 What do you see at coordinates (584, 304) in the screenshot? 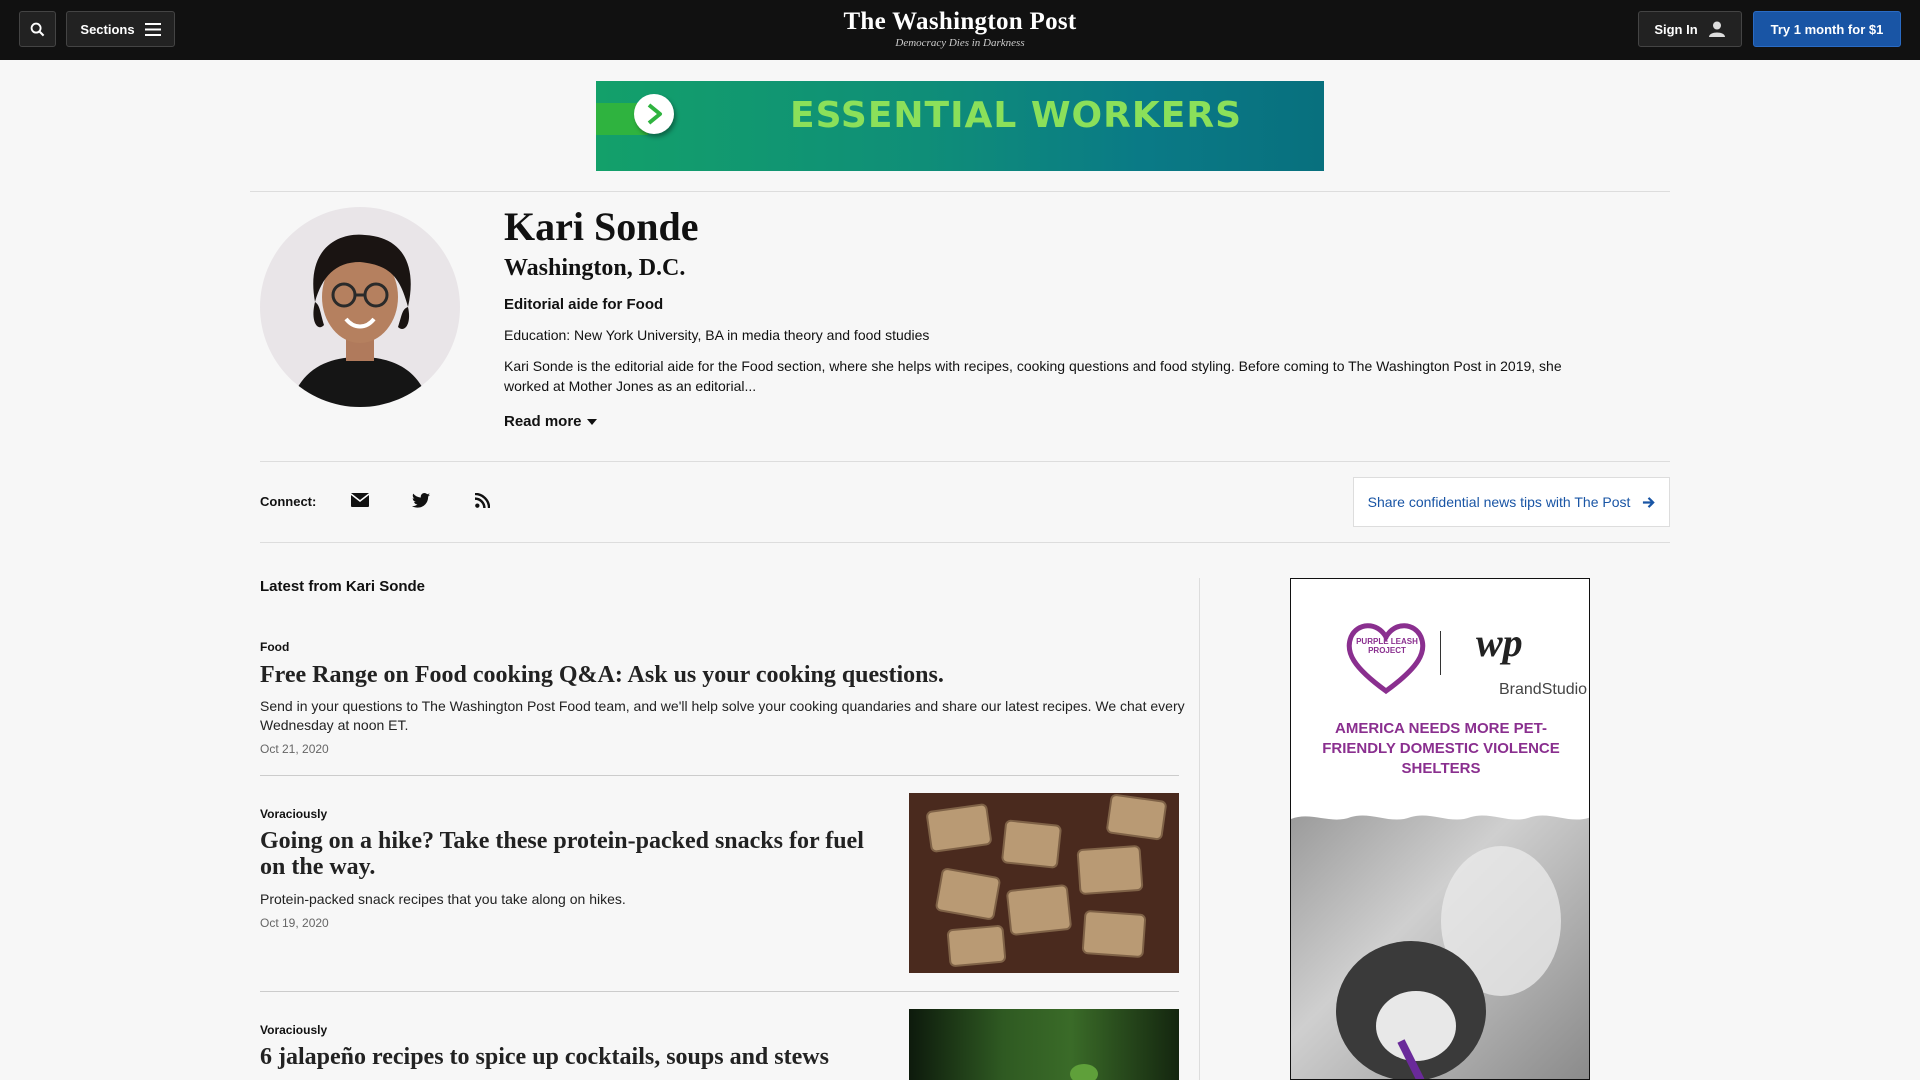
I see `author-role: Editorial aide for Food` at bounding box center [584, 304].